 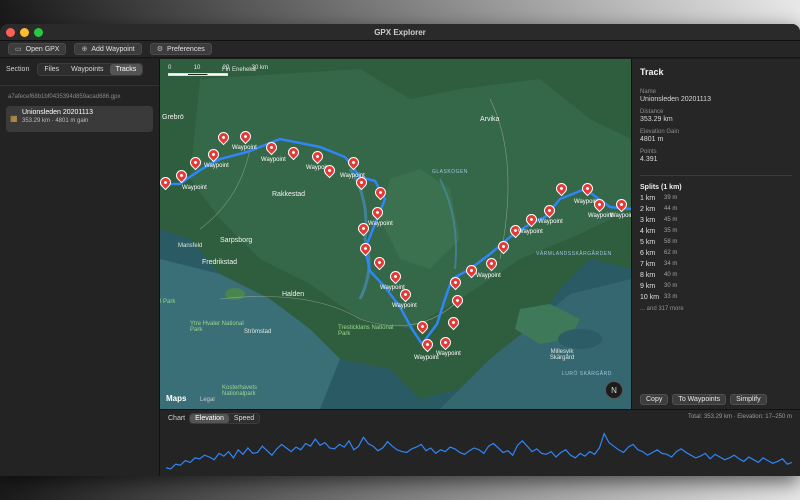 I want to click on close-window-button, so click(x=10, y=32).